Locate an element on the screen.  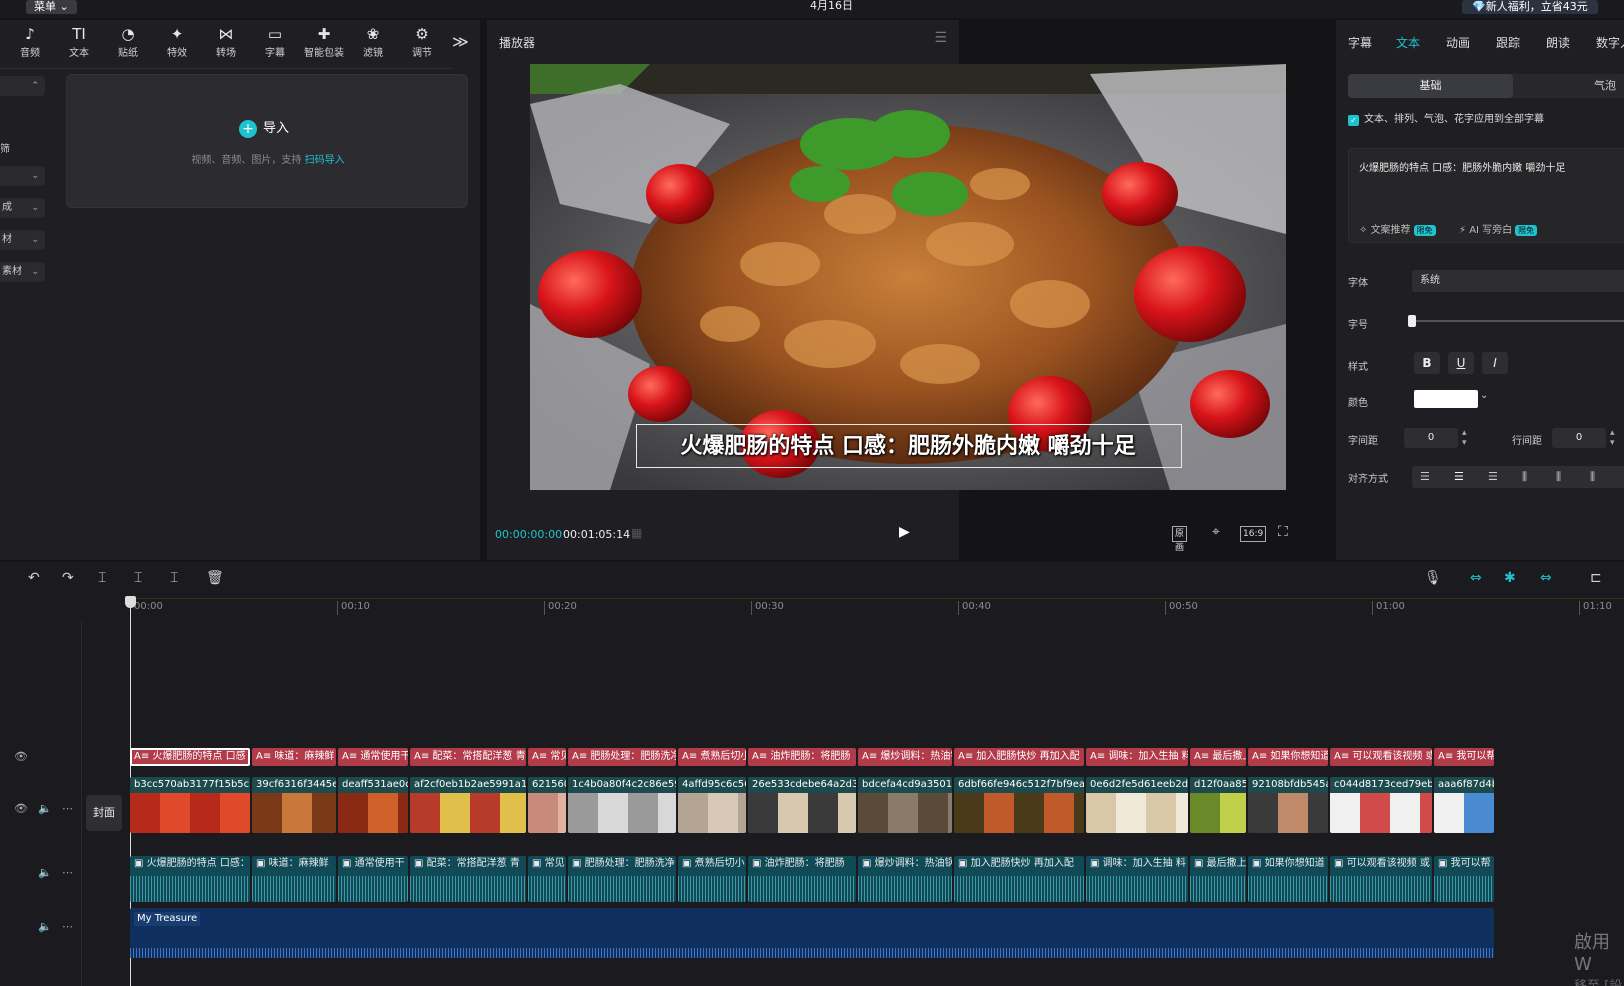
hamburger-icon: ☰ is located at coordinates (940, 38).